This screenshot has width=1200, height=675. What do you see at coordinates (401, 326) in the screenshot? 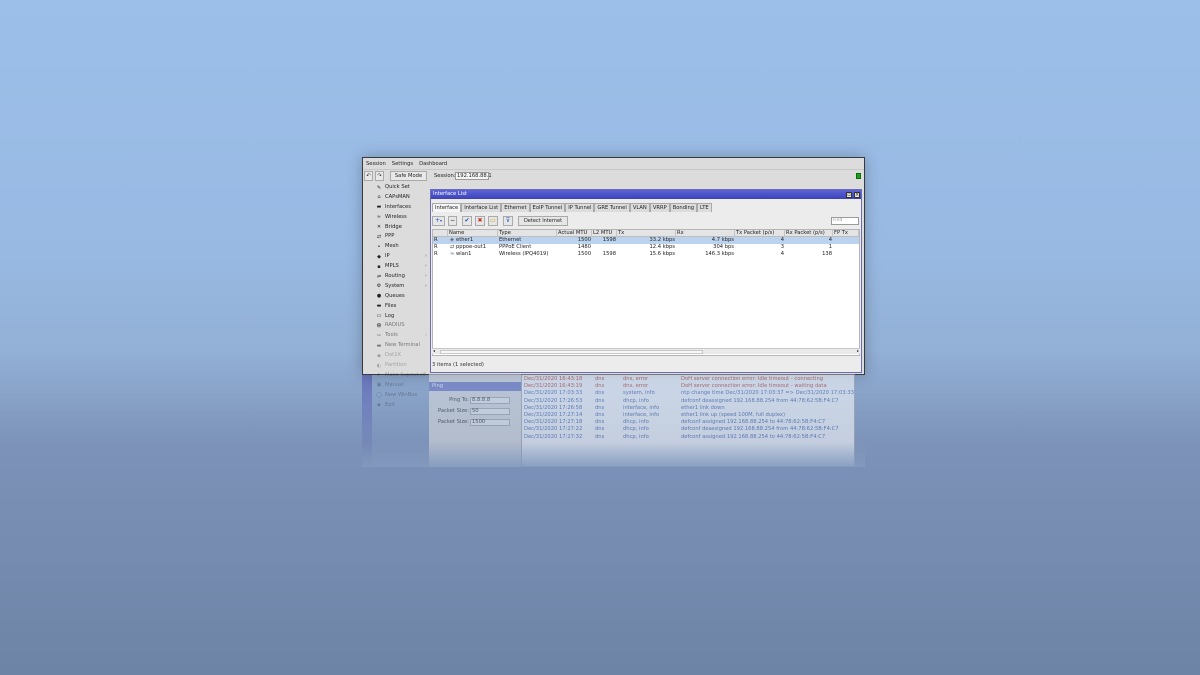
I see `sidebar-item-radius: ☻ RADIUS` at bounding box center [401, 326].